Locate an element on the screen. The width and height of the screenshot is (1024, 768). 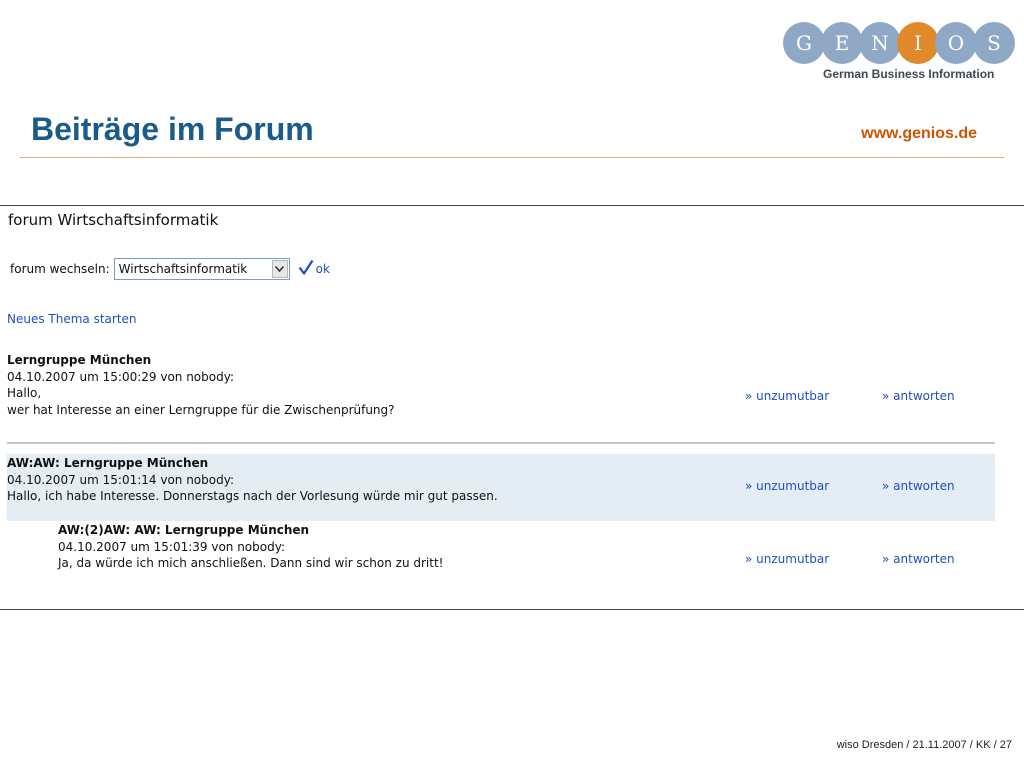
slide-url: www.genios.de is located at coordinates (919, 133).